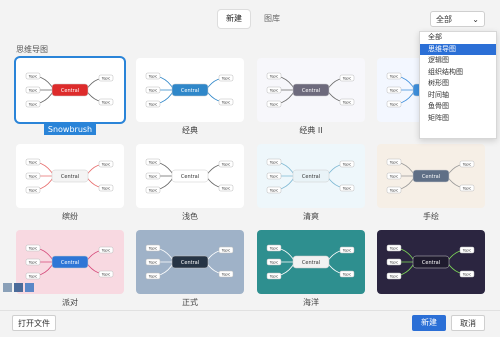 The width and height of the screenshot is (500, 337). Describe the element at coordinates (458, 107) in the screenshot. I see `filter-option-fishbone: 鱼骨图` at that location.